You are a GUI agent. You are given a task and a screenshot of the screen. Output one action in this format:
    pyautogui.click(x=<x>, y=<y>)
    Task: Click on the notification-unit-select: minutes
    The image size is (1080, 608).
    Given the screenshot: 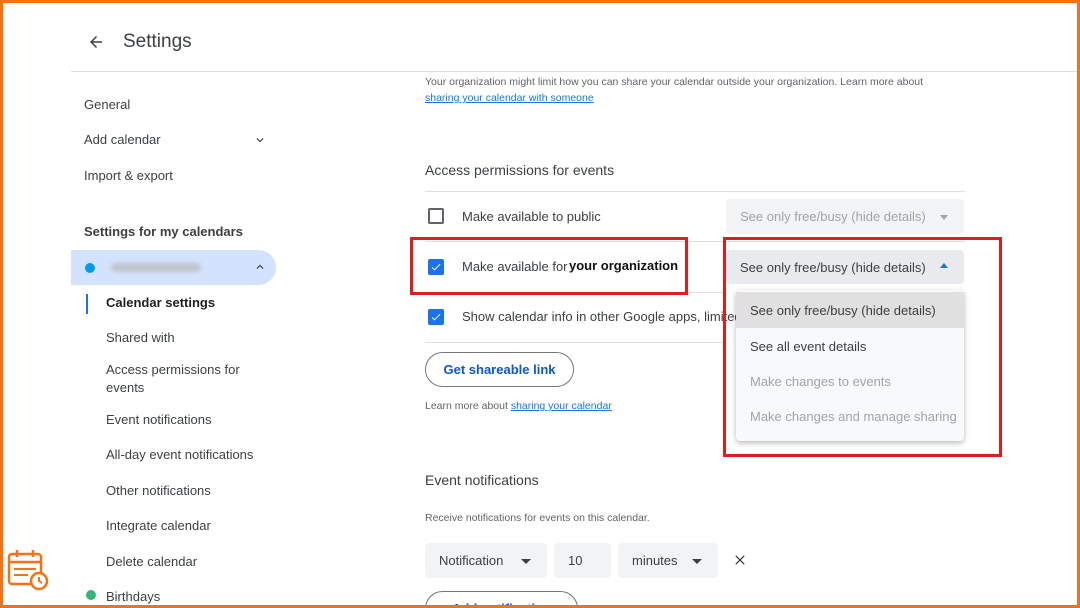 What is the action you would take?
    pyautogui.click(x=668, y=560)
    